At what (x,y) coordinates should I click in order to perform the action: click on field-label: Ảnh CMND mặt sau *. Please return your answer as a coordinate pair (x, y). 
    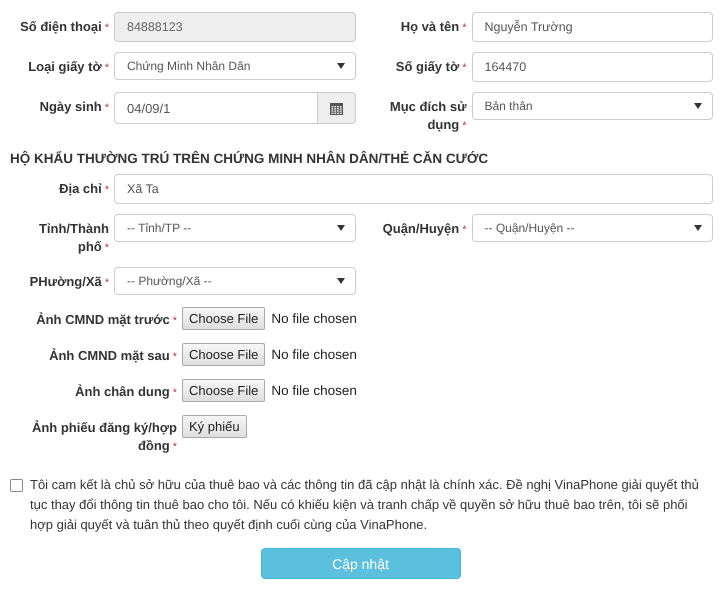
    Looking at the image, I should click on (113, 356).